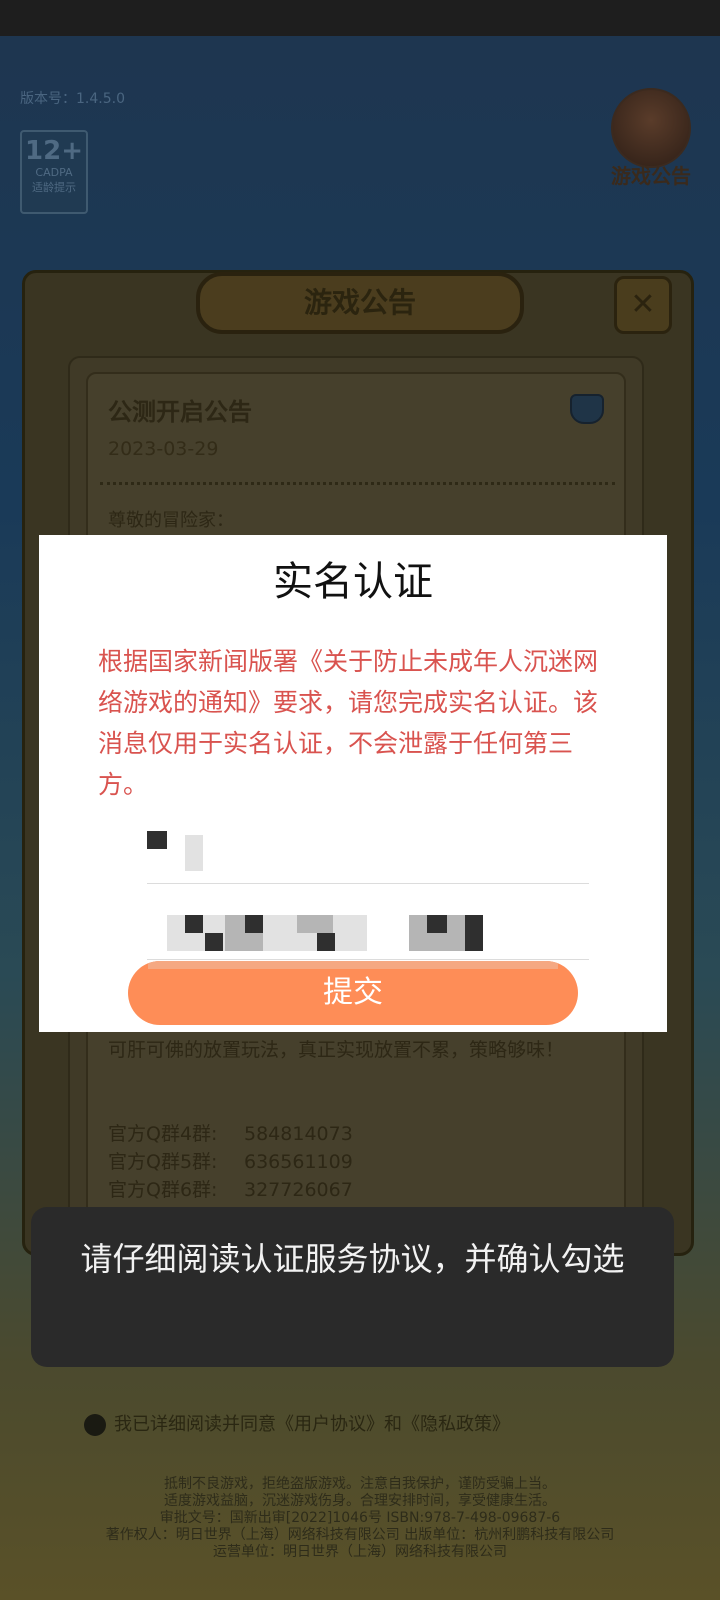  Describe the element at coordinates (171, 520) in the screenshot. I see `announcement-greeting: 尊敬的冒险家：` at that location.